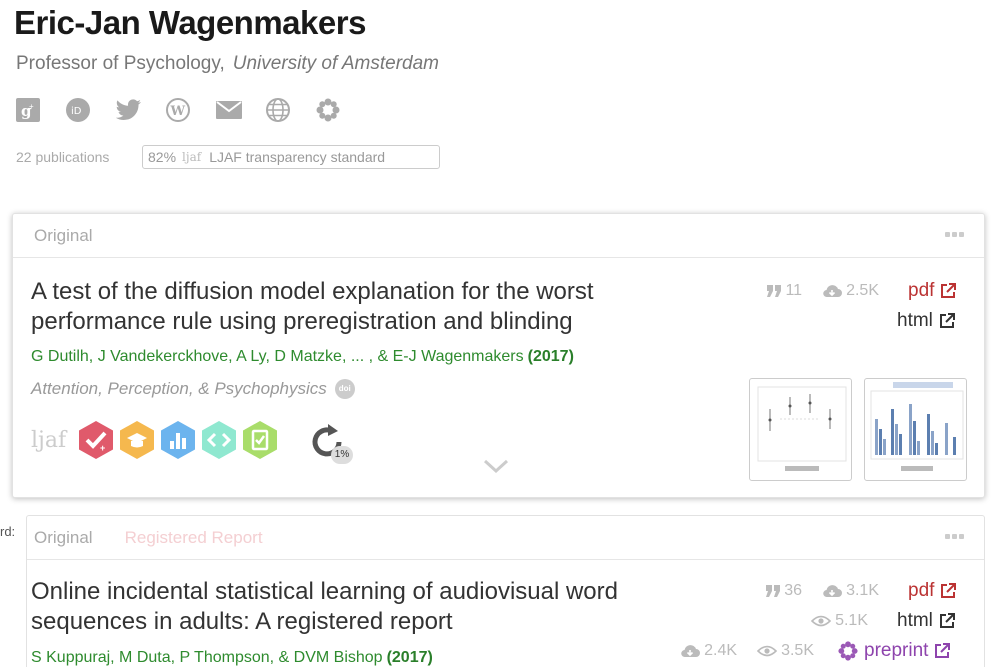 The width and height of the screenshot is (999, 667). Describe the element at coordinates (162, 157) in the screenshot. I see `transparency-percent: 82%` at that location.